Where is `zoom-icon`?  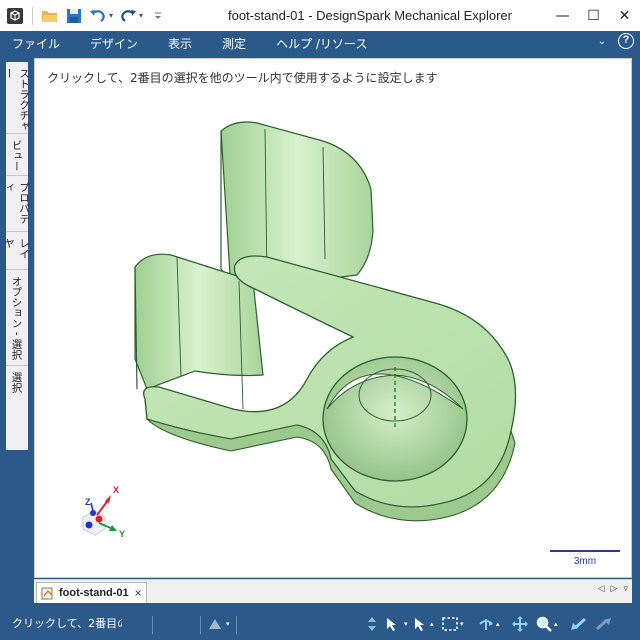 zoom-icon is located at coordinates (544, 624).